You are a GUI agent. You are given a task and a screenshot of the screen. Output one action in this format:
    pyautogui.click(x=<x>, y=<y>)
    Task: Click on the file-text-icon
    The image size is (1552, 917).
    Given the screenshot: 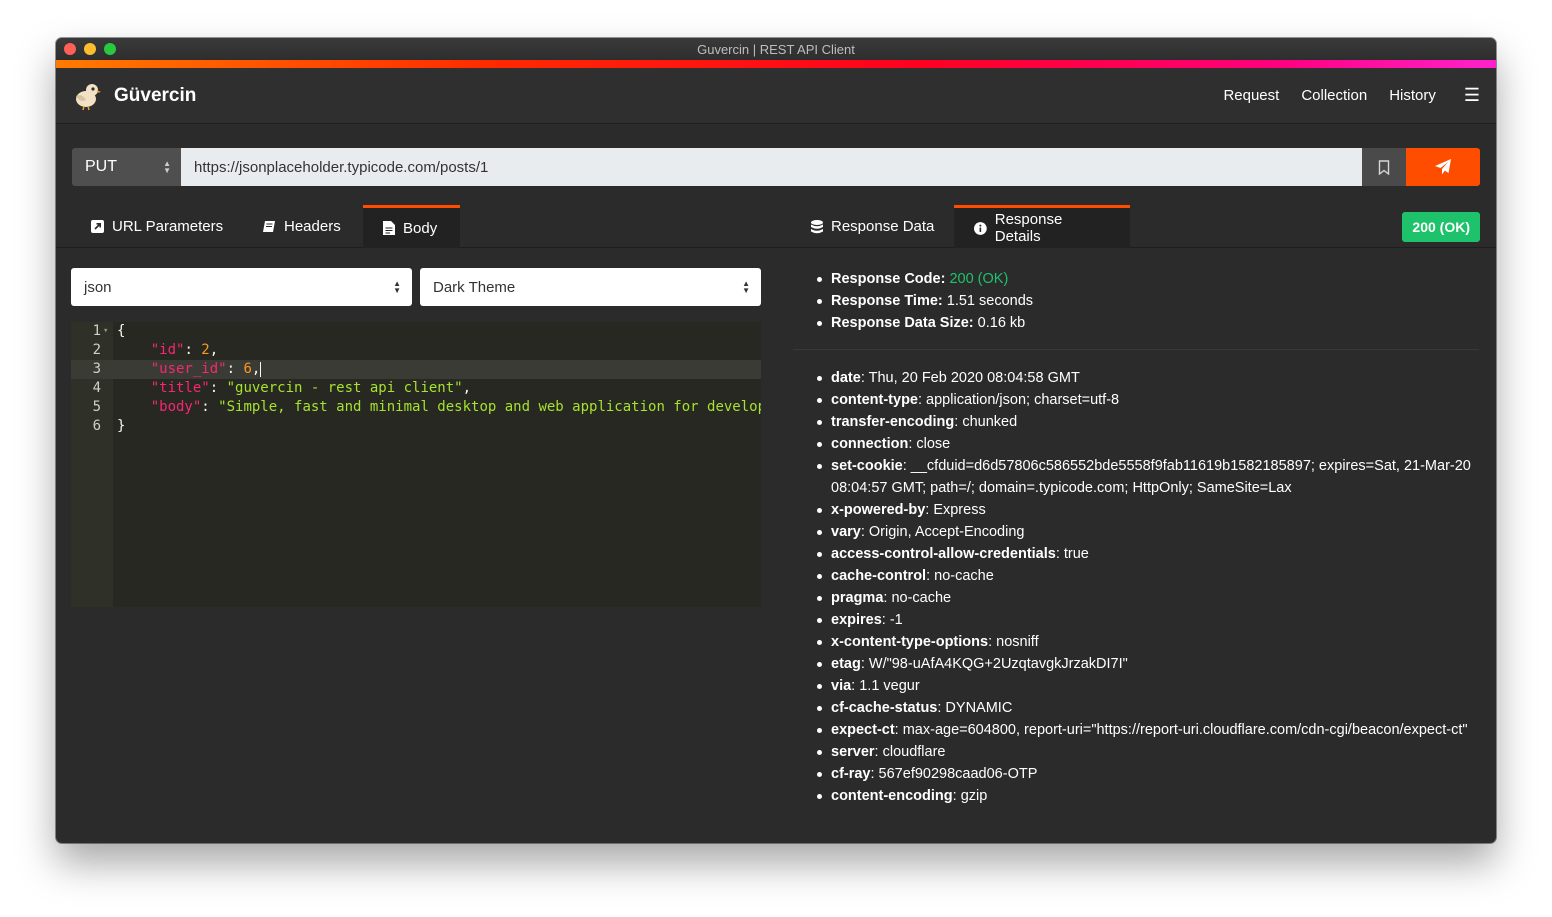 What is the action you would take?
    pyautogui.click(x=389, y=228)
    